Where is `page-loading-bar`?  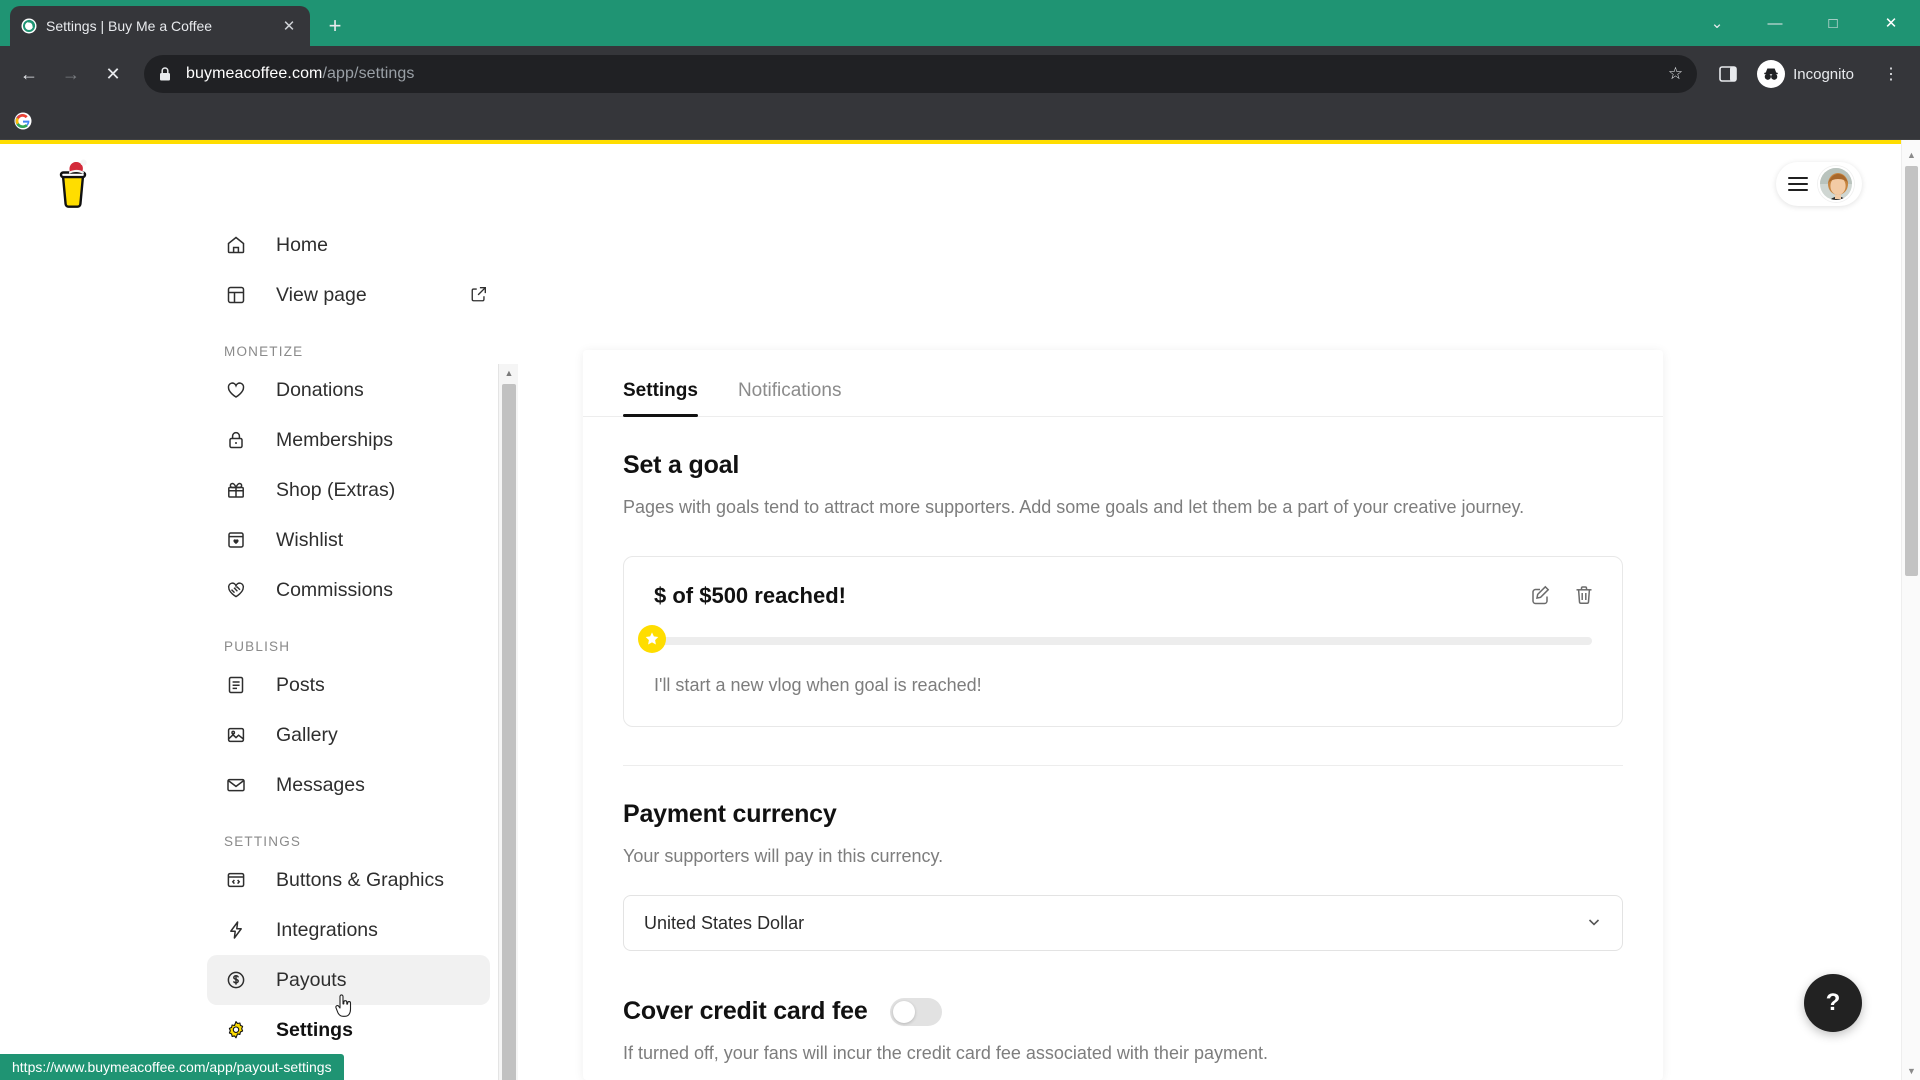
page-loading-bar is located at coordinates (960, 142).